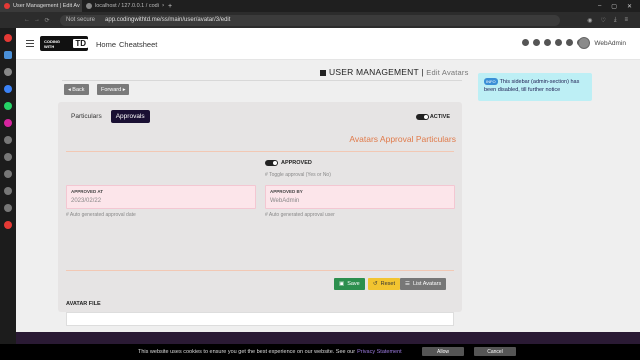 The width and height of the screenshot is (640, 360). I want to click on reset-button: ↺ Reset, so click(384, 284).